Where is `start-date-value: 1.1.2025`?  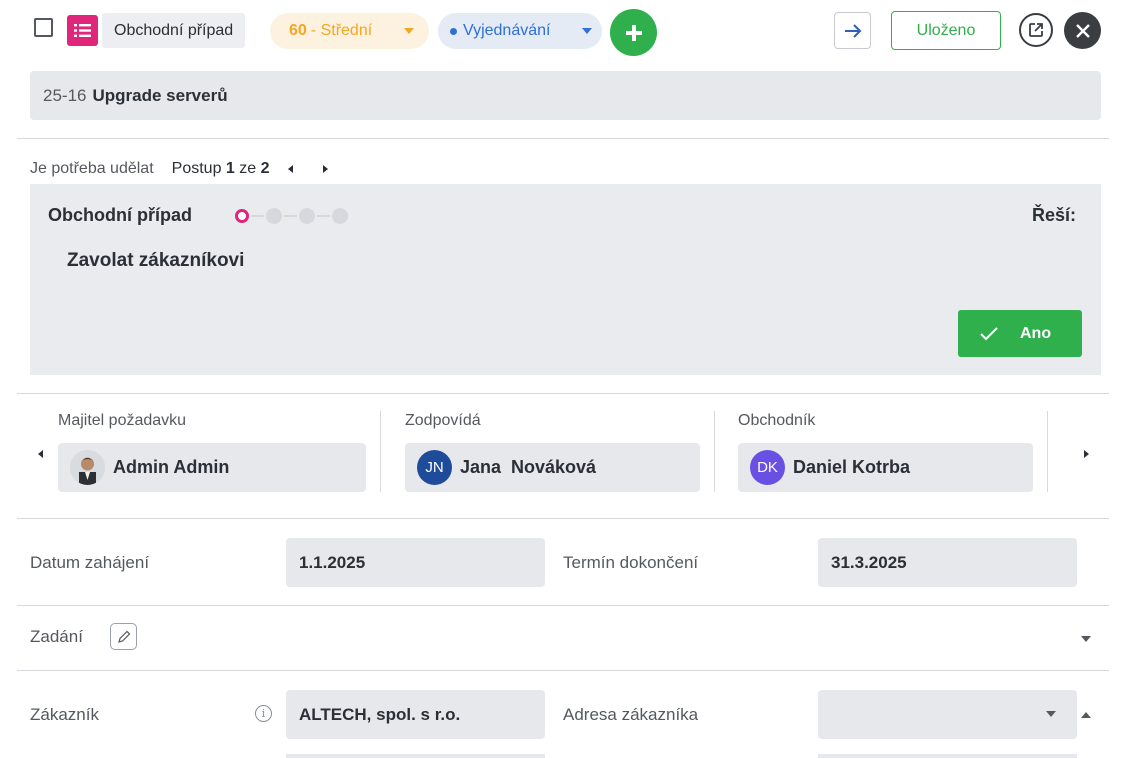 start-date-value: 1.1.2025 is located at coordinates (332, 562).